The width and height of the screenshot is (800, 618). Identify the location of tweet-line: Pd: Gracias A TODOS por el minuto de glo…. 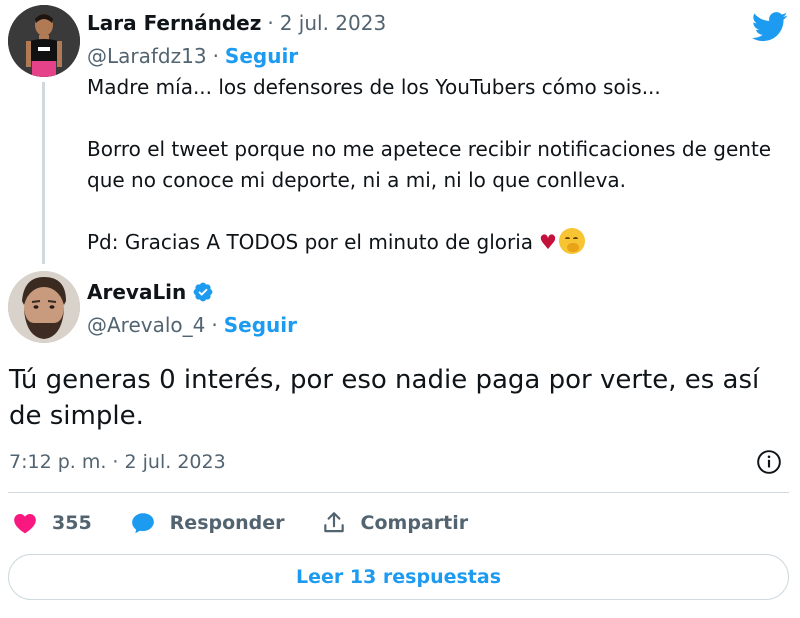
(310, 242).